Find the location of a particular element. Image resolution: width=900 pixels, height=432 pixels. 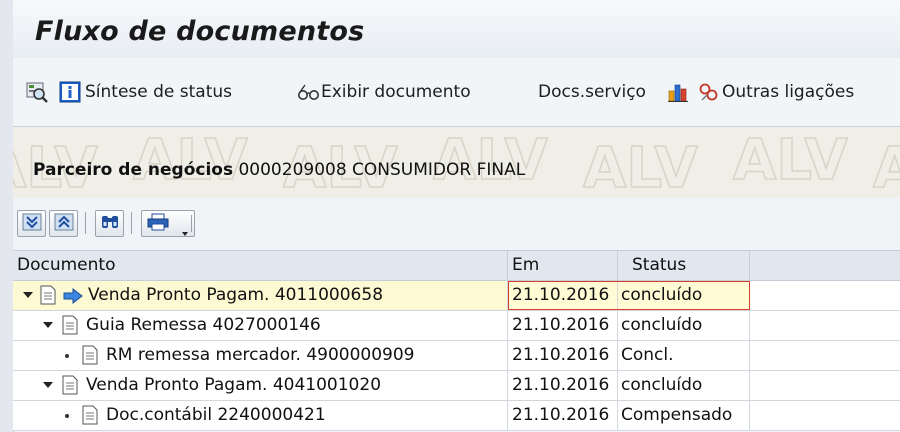

print-split-divider is located at coordinates (191, 223).